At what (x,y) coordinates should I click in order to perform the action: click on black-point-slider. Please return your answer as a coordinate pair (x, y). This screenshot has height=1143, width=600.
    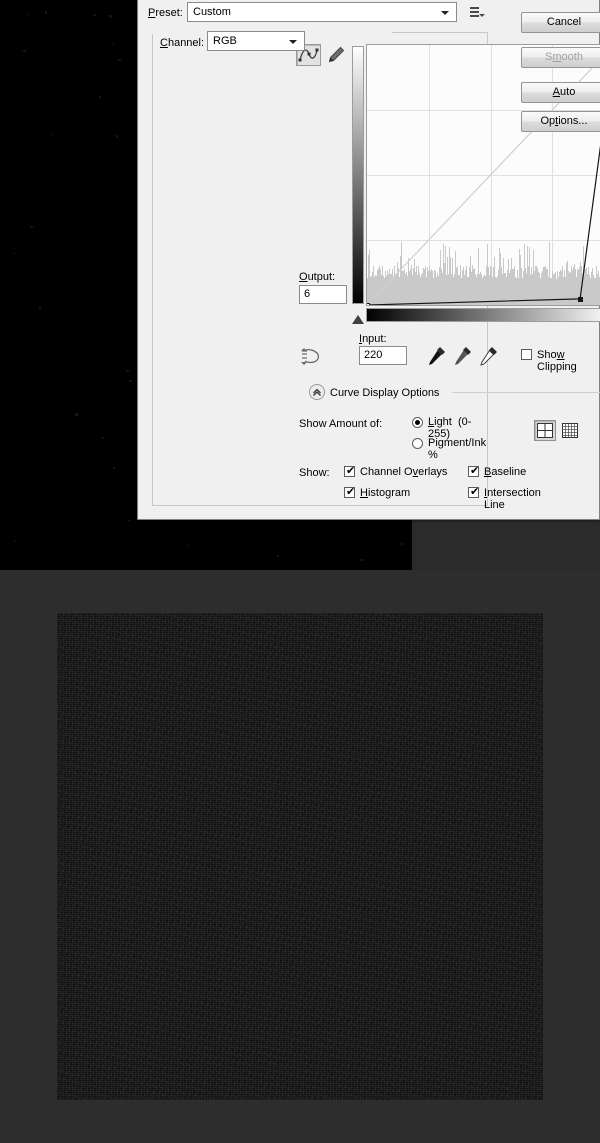
    Looking at the image, I should click on (358, 319).